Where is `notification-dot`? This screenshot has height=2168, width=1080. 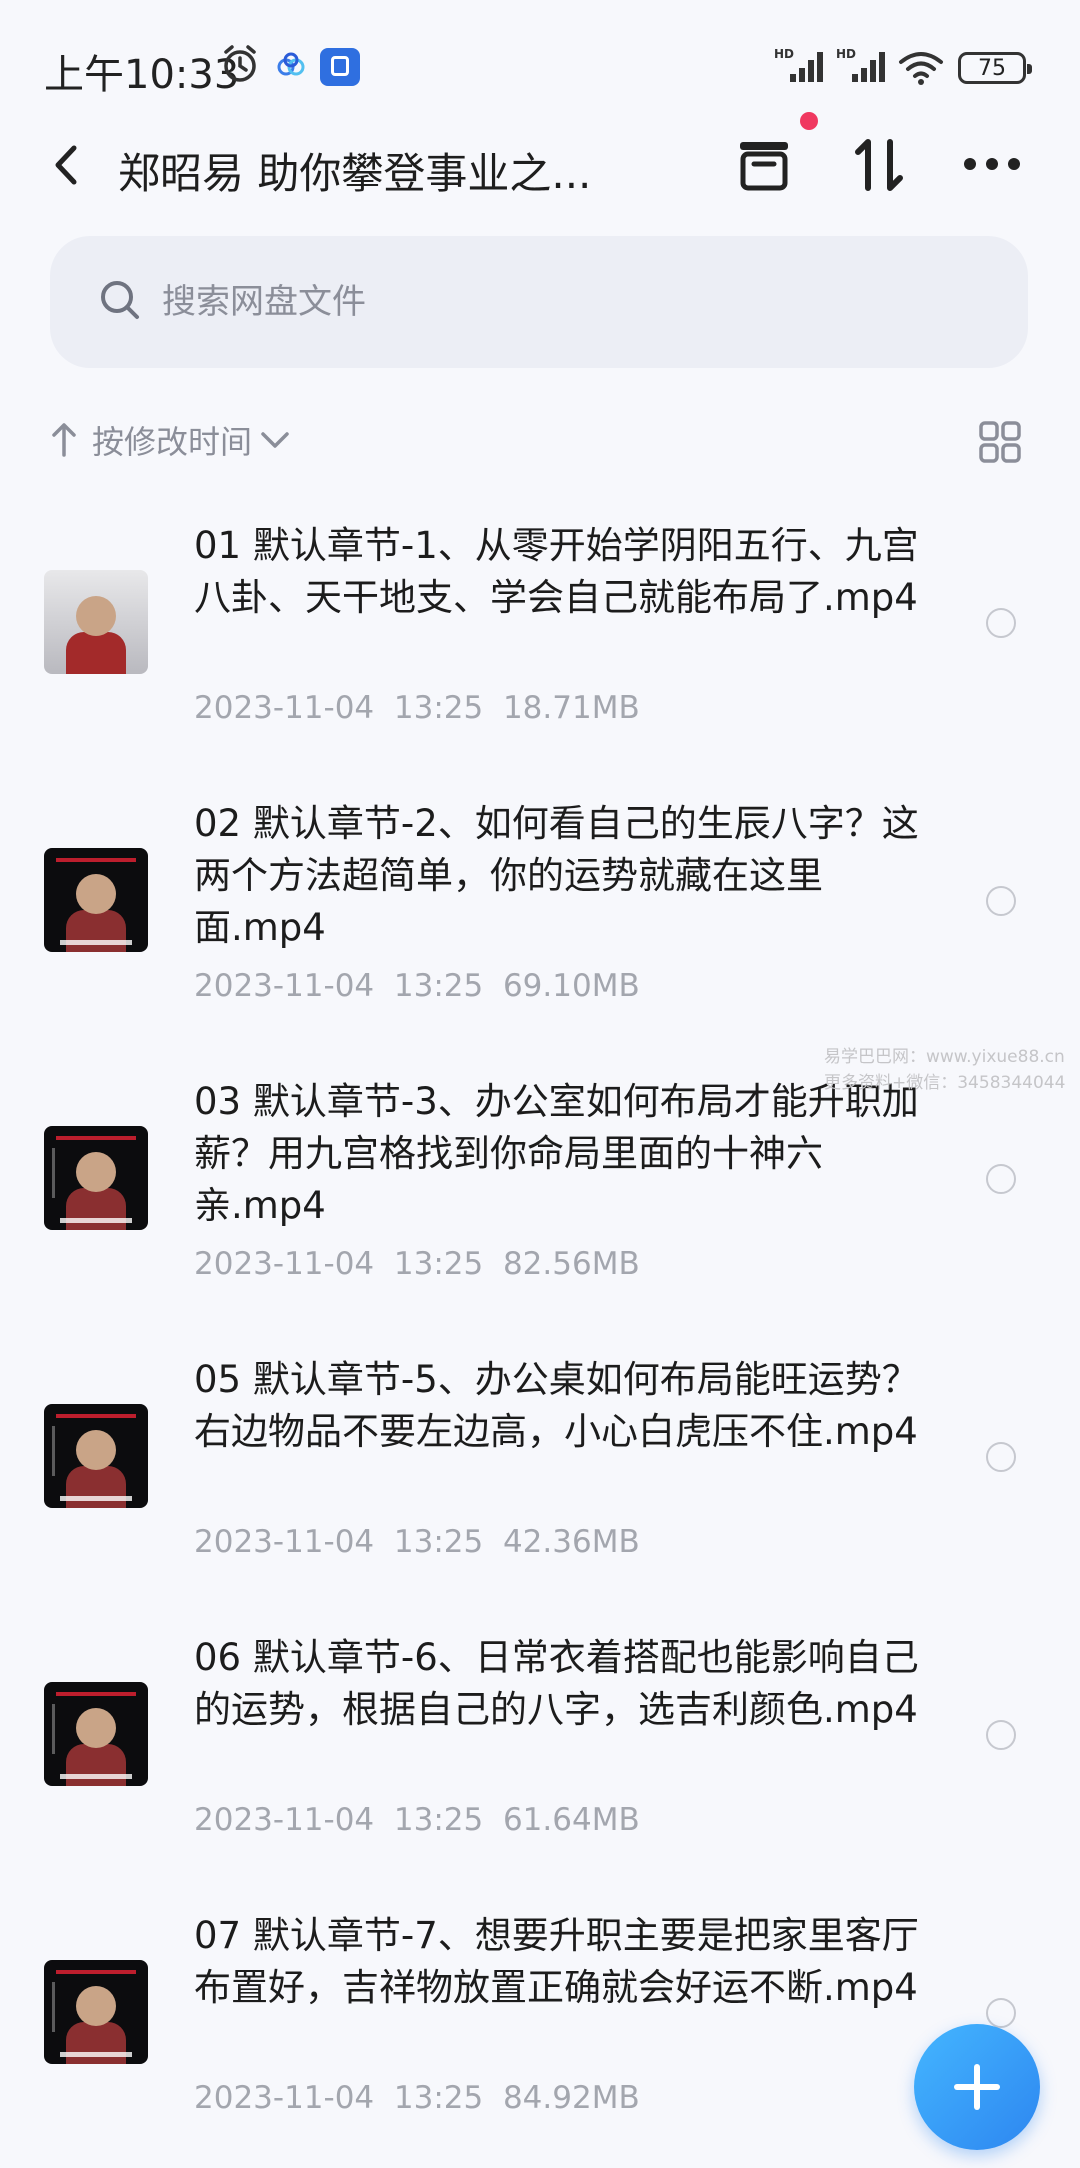 notification-dot is located at coordinates (809, 121).